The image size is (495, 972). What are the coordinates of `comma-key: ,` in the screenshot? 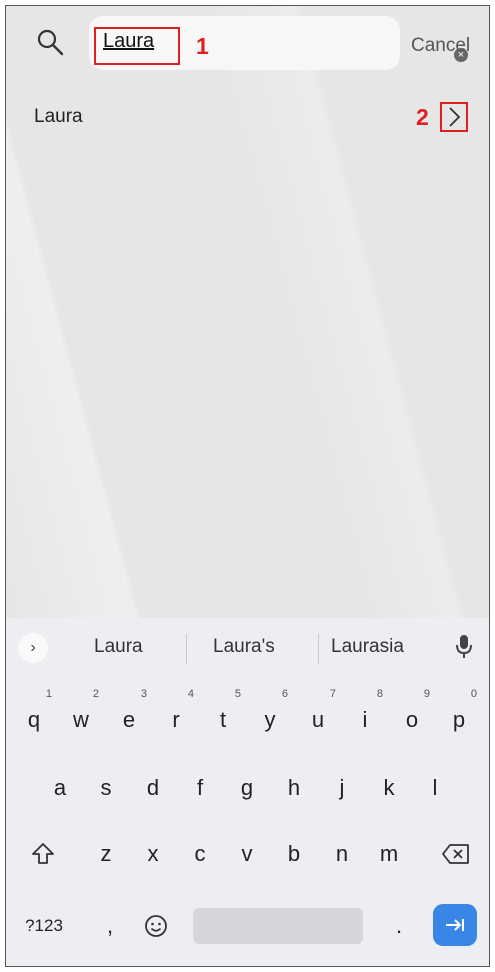 It's located at (110, 926).